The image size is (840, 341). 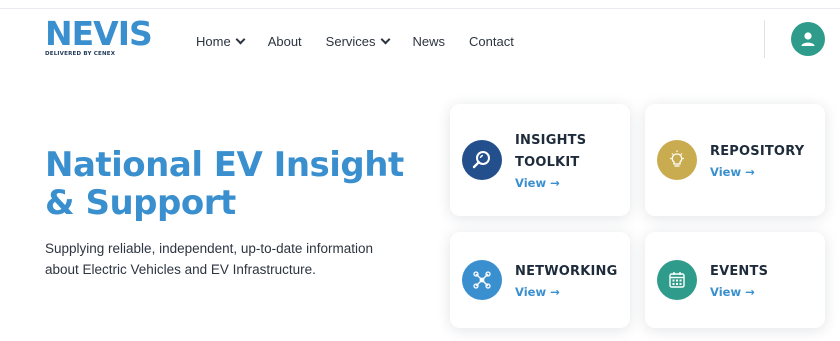 I want to click on nav-item-label: Contact, so click(x=491, y=41).